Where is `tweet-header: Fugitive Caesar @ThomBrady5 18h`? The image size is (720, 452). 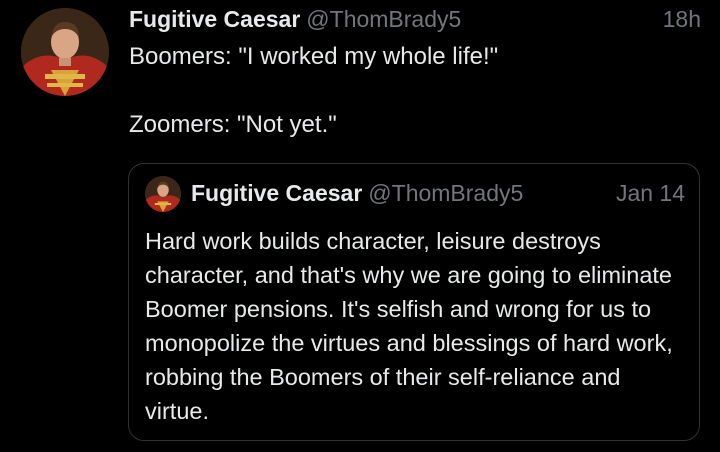 tweet-header: Fugitive Caesar @ThomBrady5 18h is located at coordinates (415, 19).